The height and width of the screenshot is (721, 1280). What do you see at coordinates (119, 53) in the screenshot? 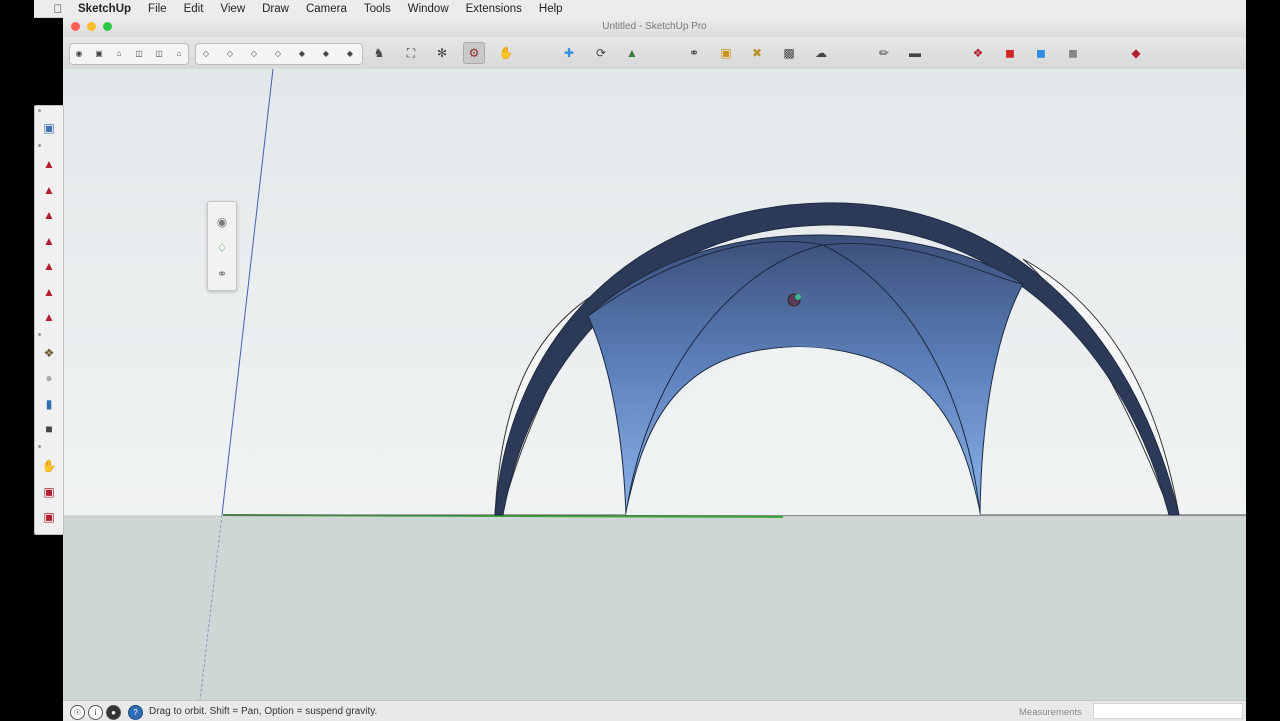
I see `front-view-icon: ⌂` at bounding box center [119, 53].